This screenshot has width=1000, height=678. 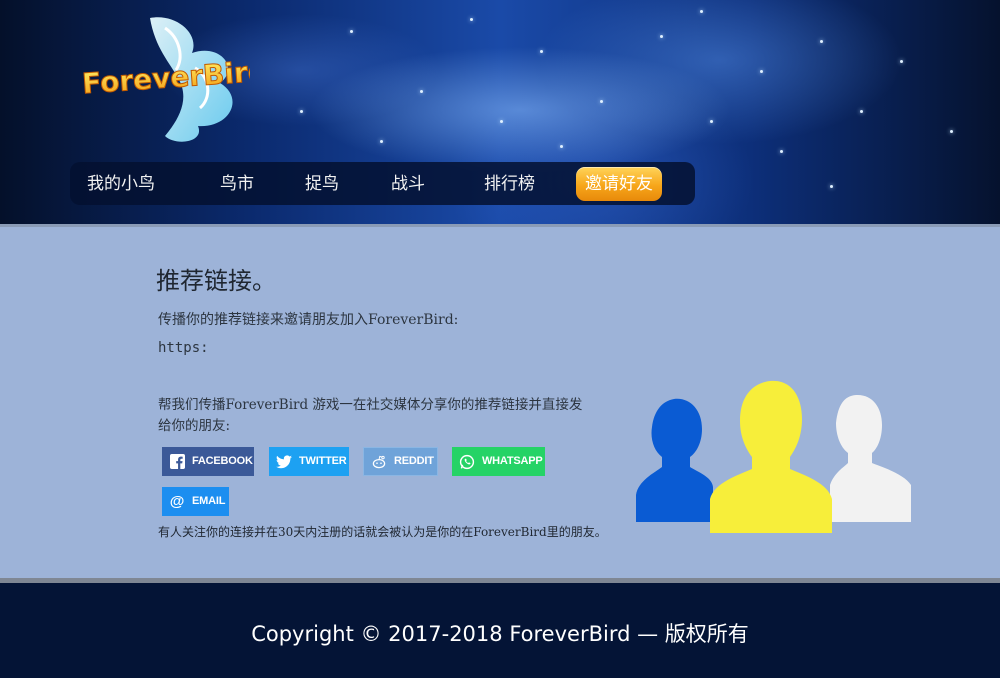 I want to click on whatsapp-share-button: WHATSAPP, so click(x=498, y=461).